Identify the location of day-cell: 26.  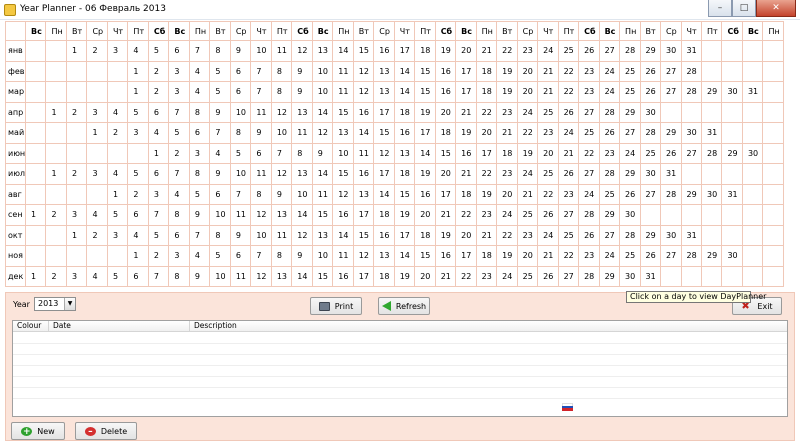
(548, 276).